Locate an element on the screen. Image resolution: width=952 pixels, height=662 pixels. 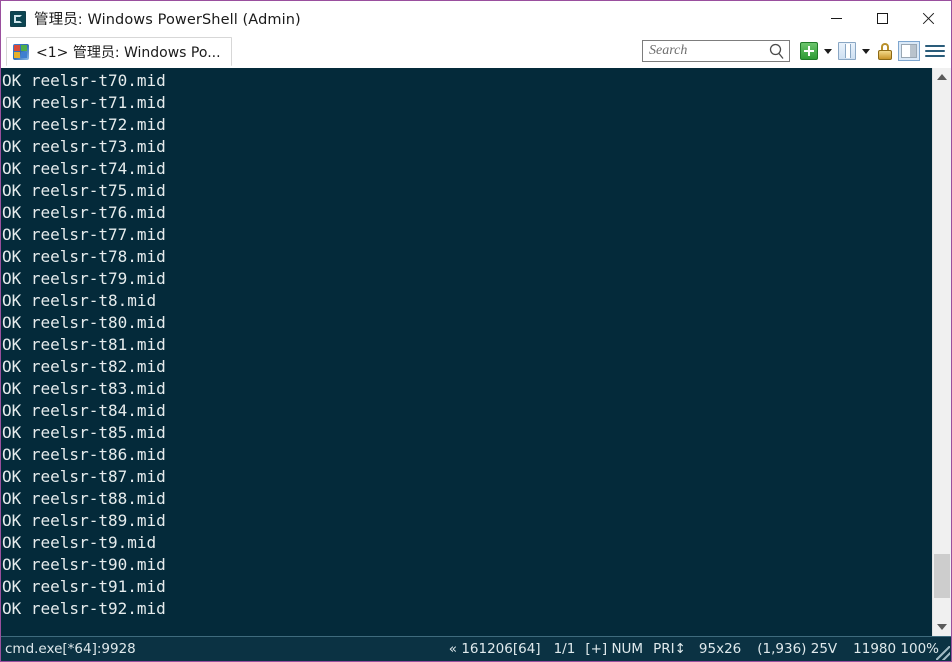
scroll-down-icon is located at coordinates (942, 627).